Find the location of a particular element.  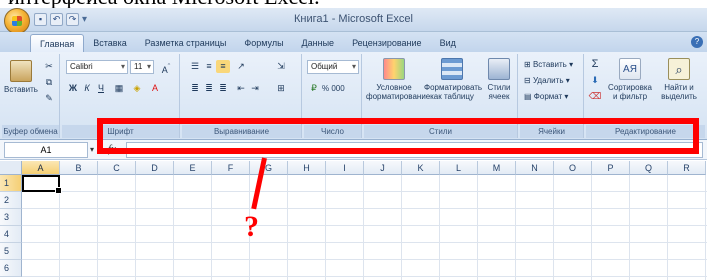

paste-button: Вставить is located at coordinates (21, 77).